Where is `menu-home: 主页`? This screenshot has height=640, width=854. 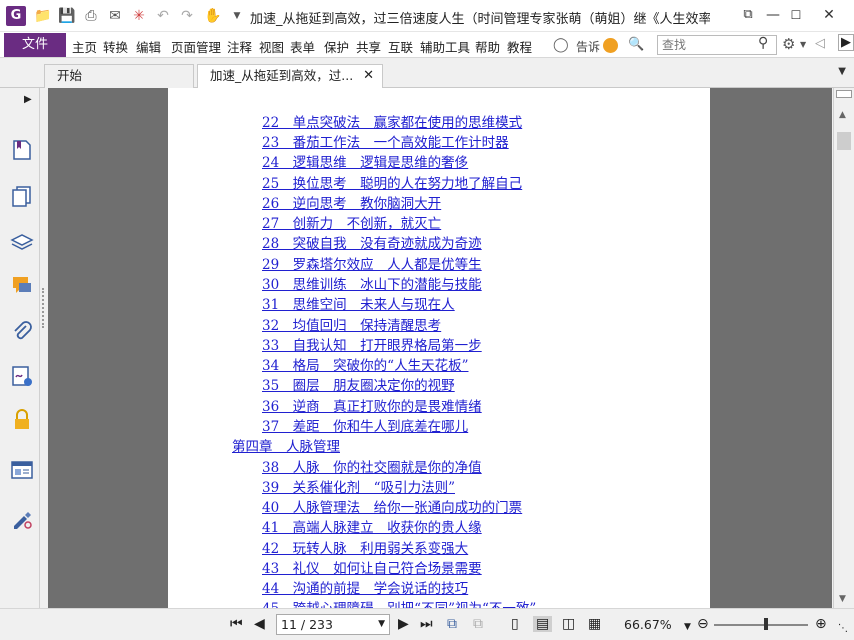 menu-home: 主页 is located at coordinates (84, 46).